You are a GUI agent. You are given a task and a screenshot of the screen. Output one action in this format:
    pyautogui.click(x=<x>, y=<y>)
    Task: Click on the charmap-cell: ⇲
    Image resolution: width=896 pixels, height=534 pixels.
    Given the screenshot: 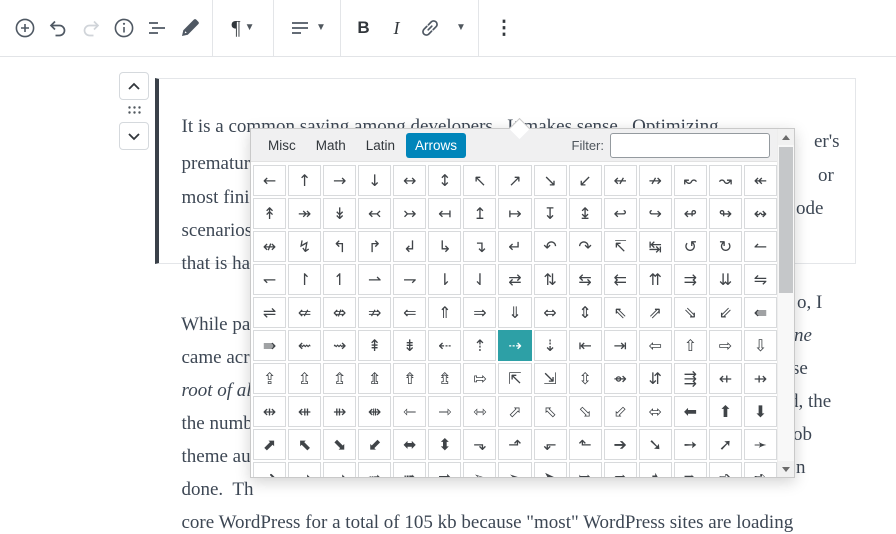 What is the action you would take?
    pyautogui.click(x=550, y=378)
    